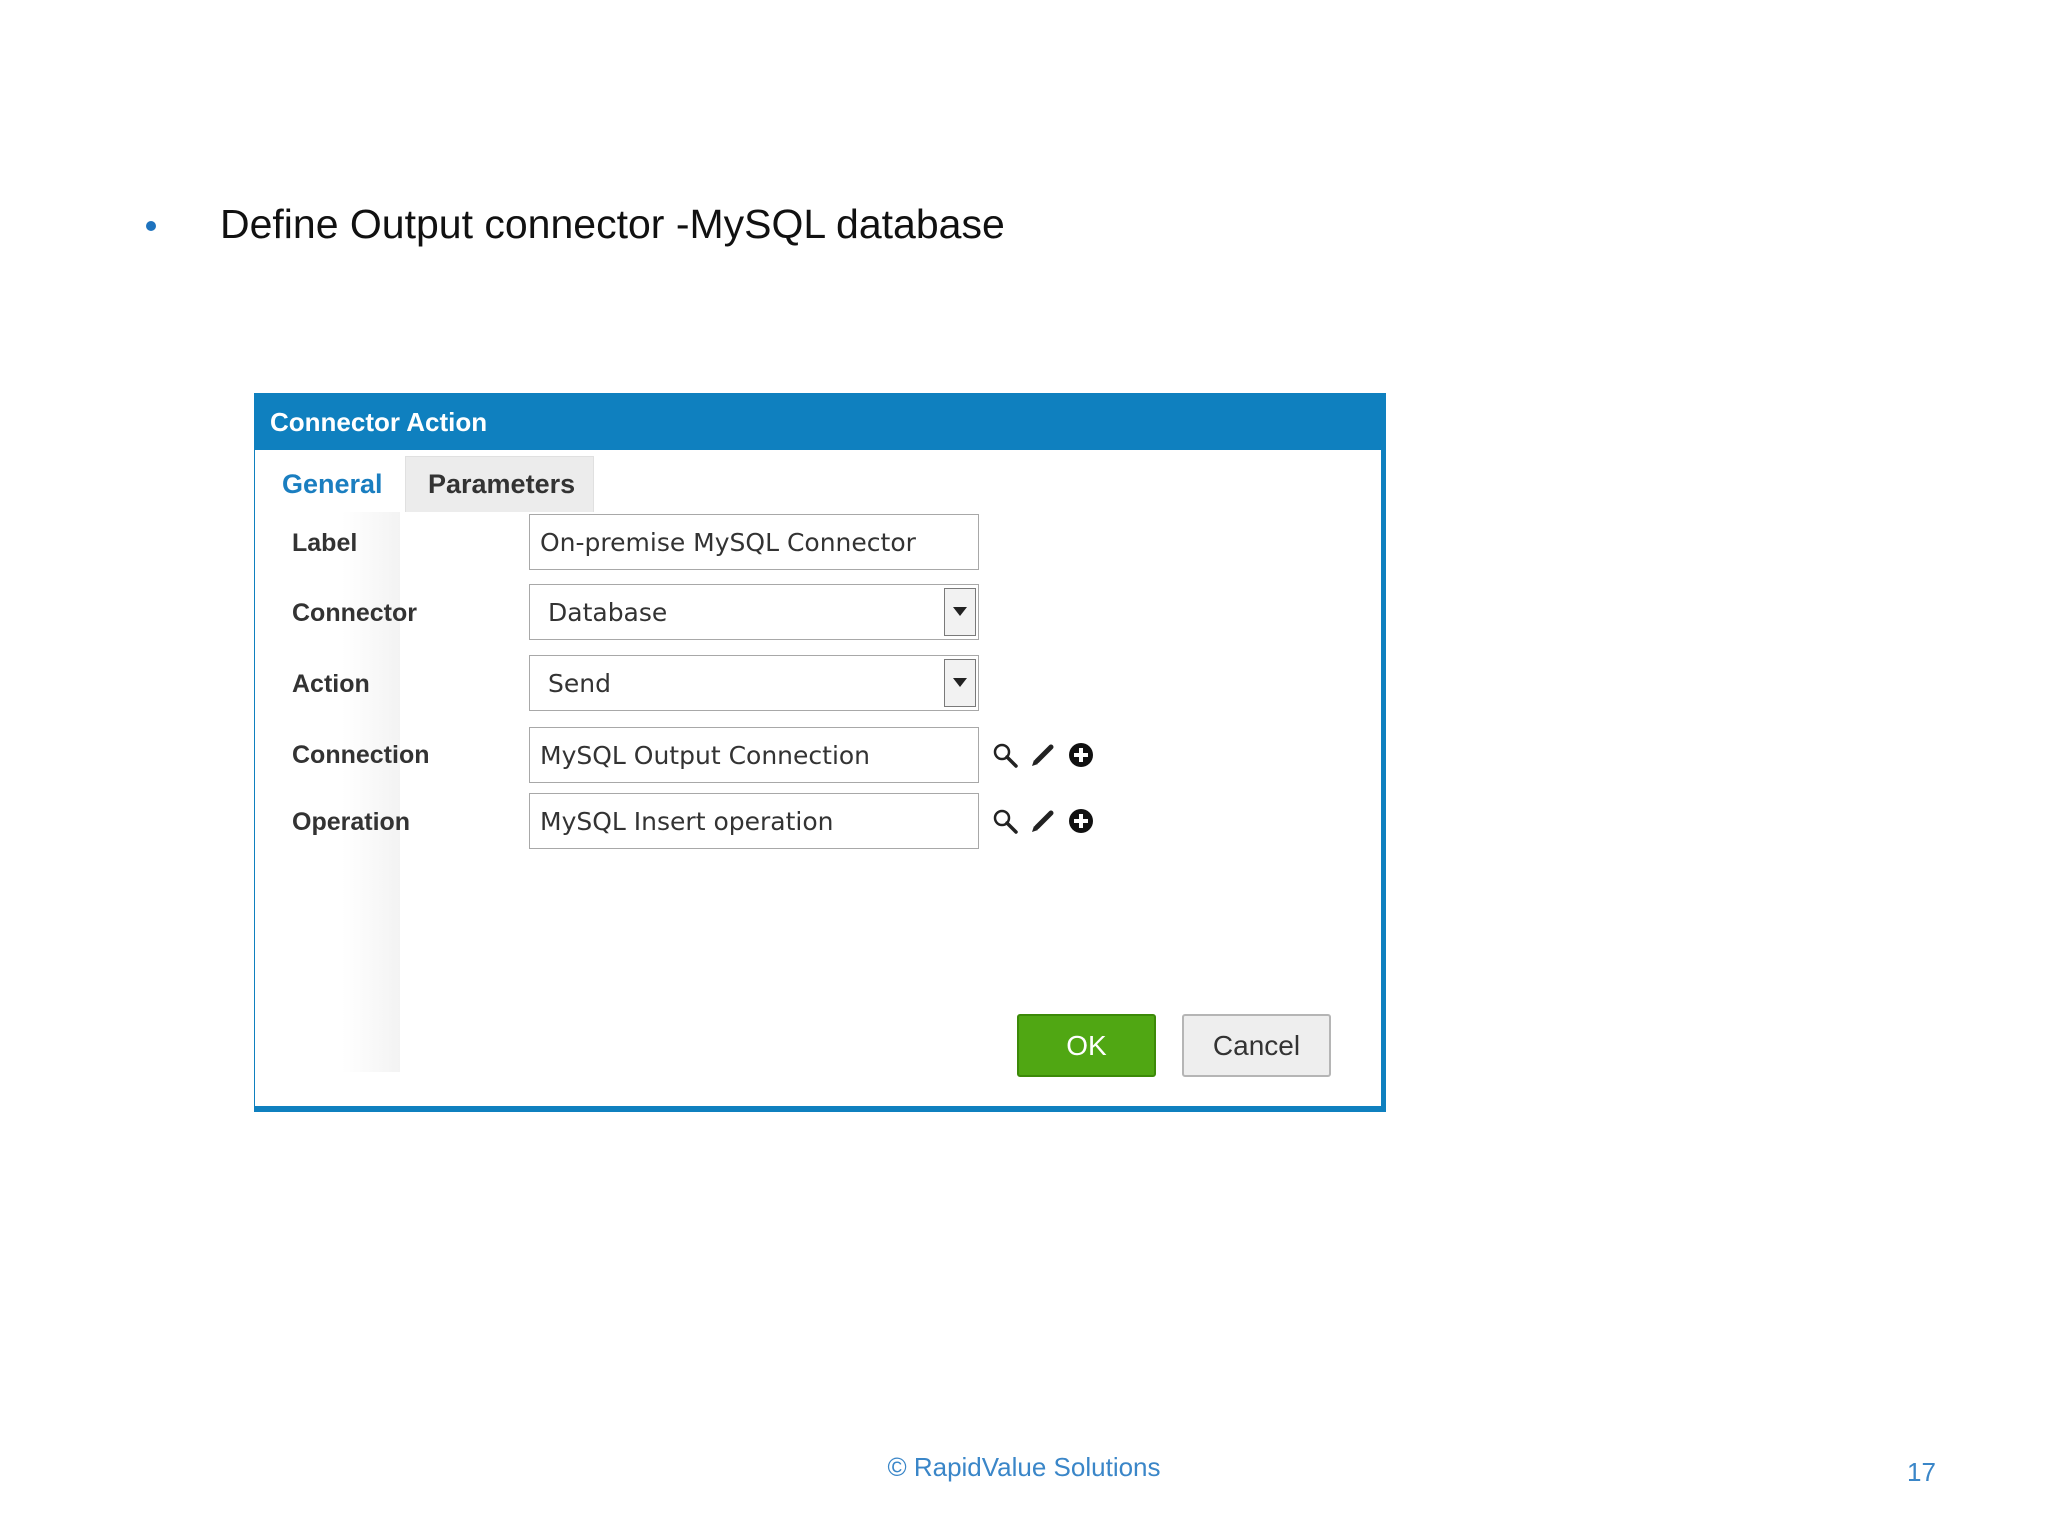 Image resolution: width=2048 pixels, height=1536 pixels. I want to click on action-dropdown-button, so click(960, 683).